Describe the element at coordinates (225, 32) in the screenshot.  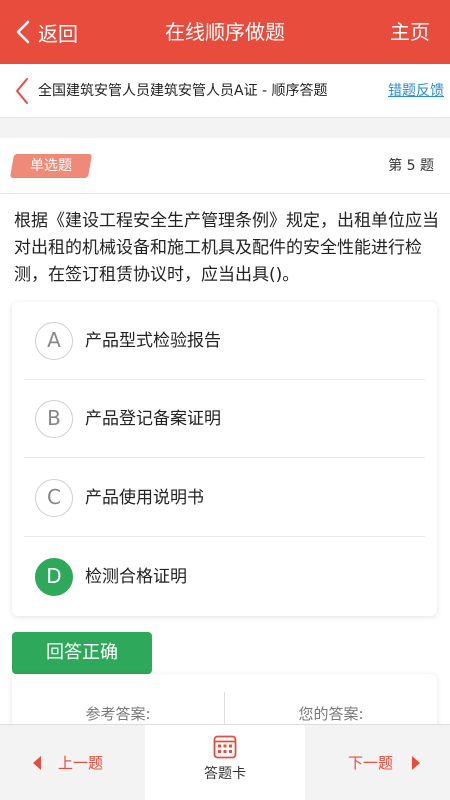
I see `top-bar: 返回 在线顺序做题 主页` at that location.